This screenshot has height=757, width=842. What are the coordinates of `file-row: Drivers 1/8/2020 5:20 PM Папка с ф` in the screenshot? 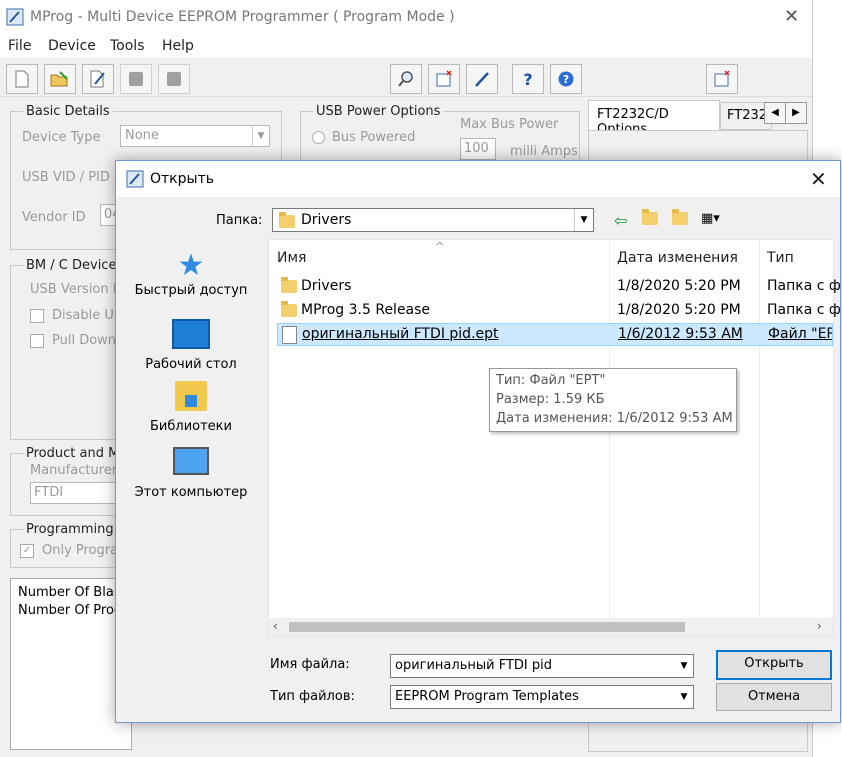 It's located at (559, 286).